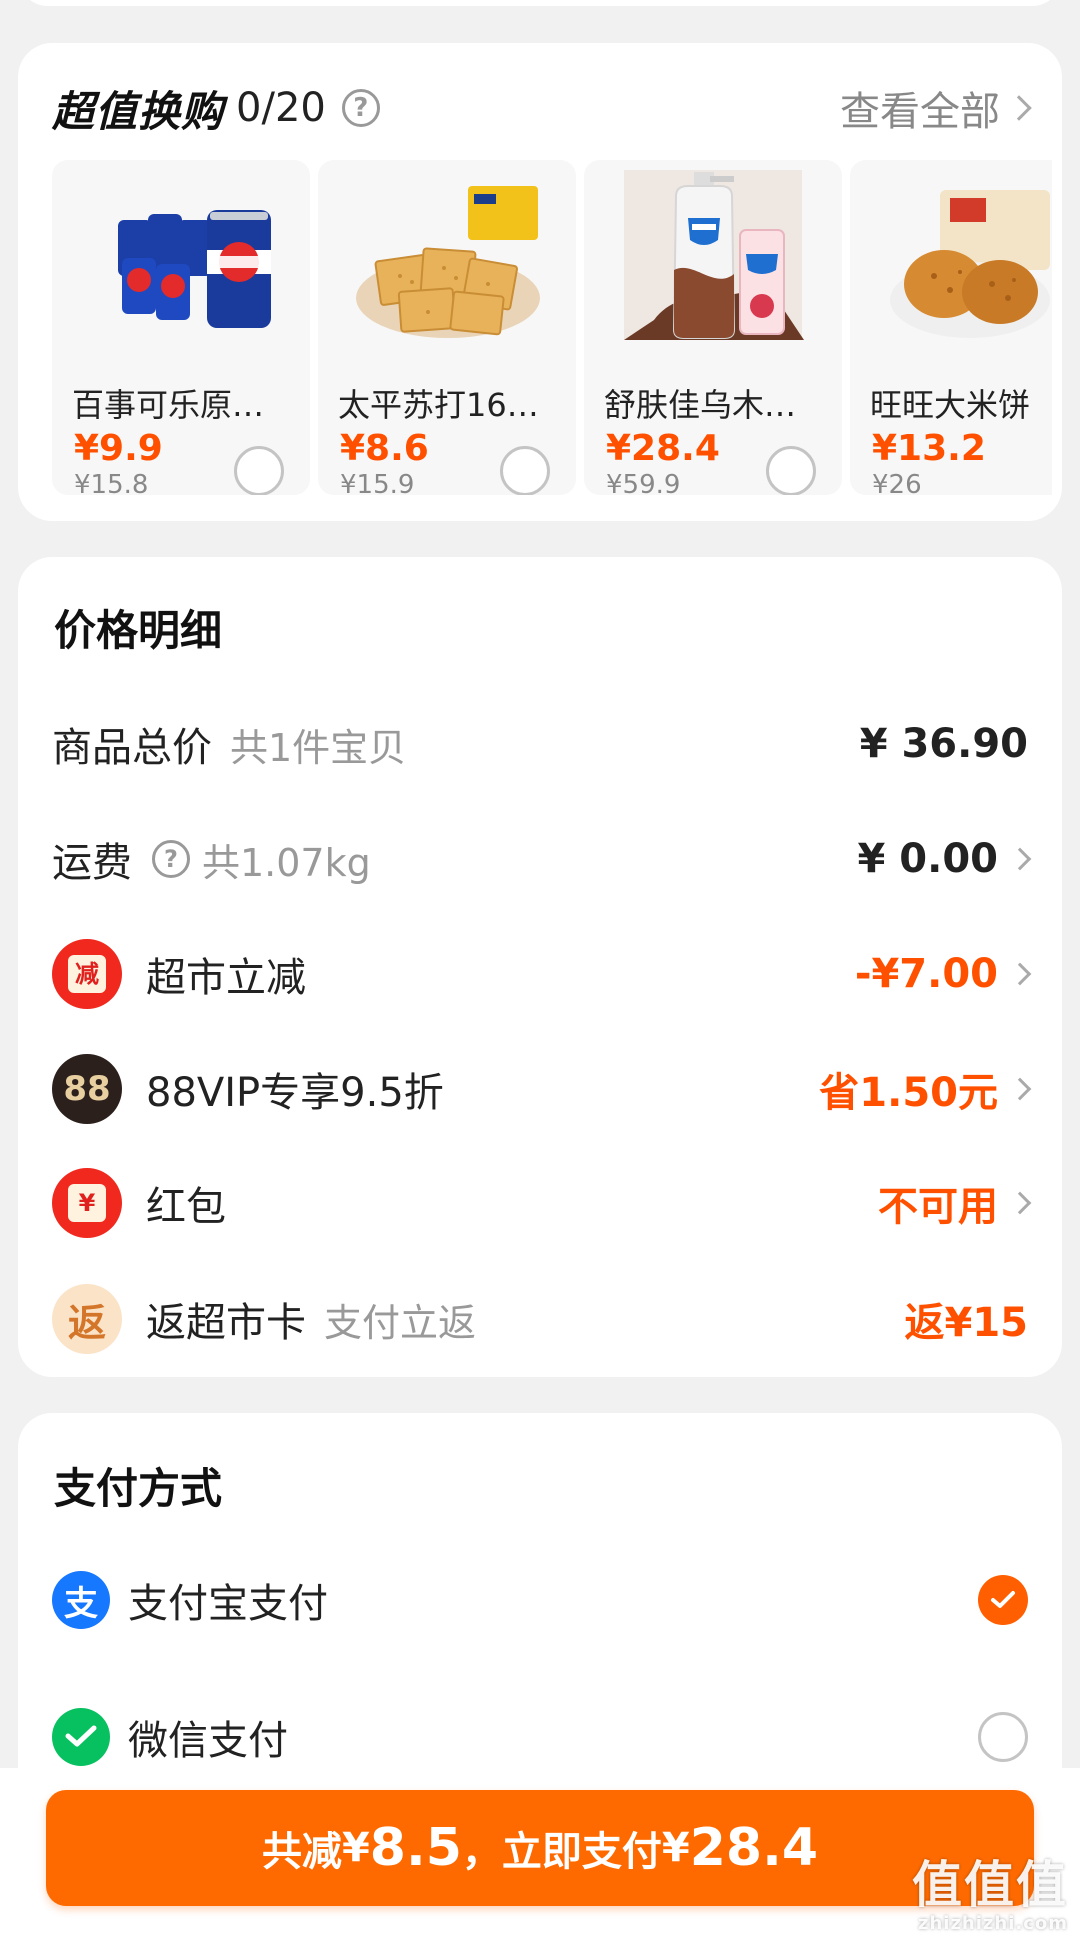  I want to click on watermark-main: 值值值, so click(990, 1885).